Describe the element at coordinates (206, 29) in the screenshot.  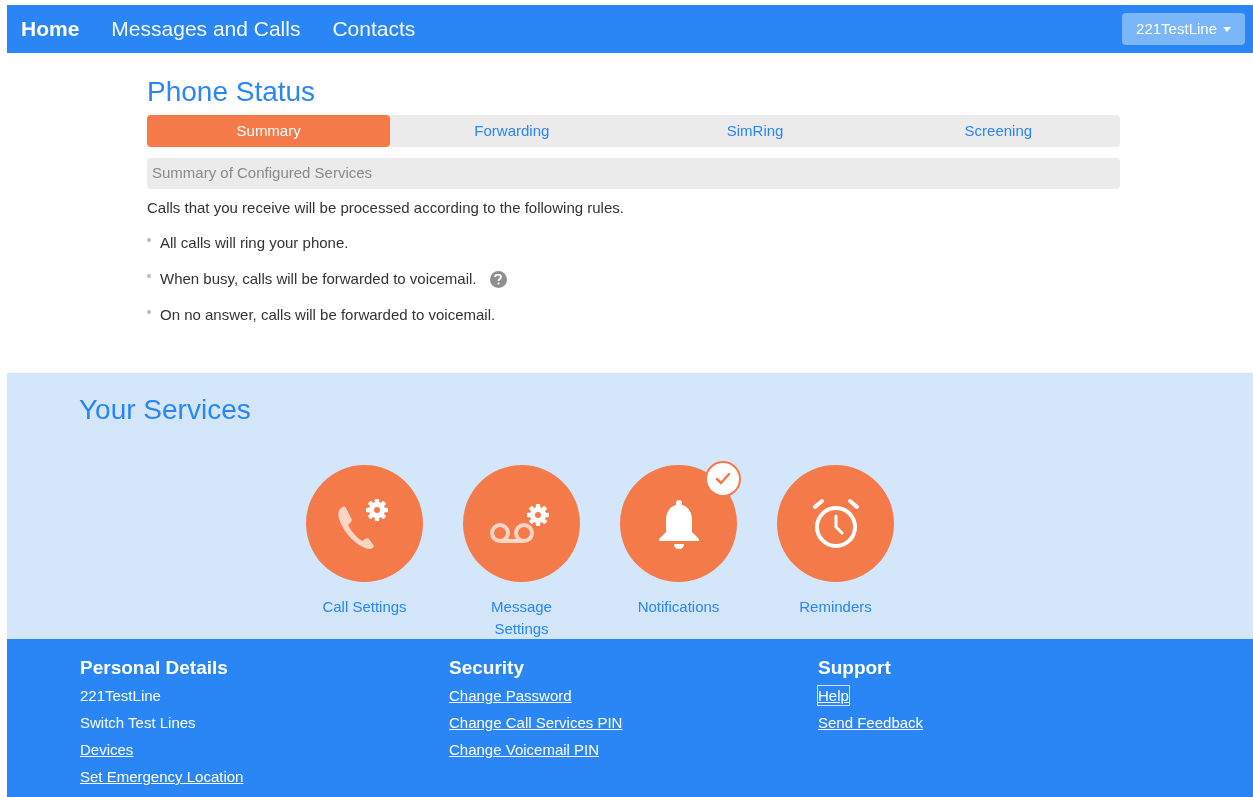
I see `nav-link: Messages and Calls` at that location.